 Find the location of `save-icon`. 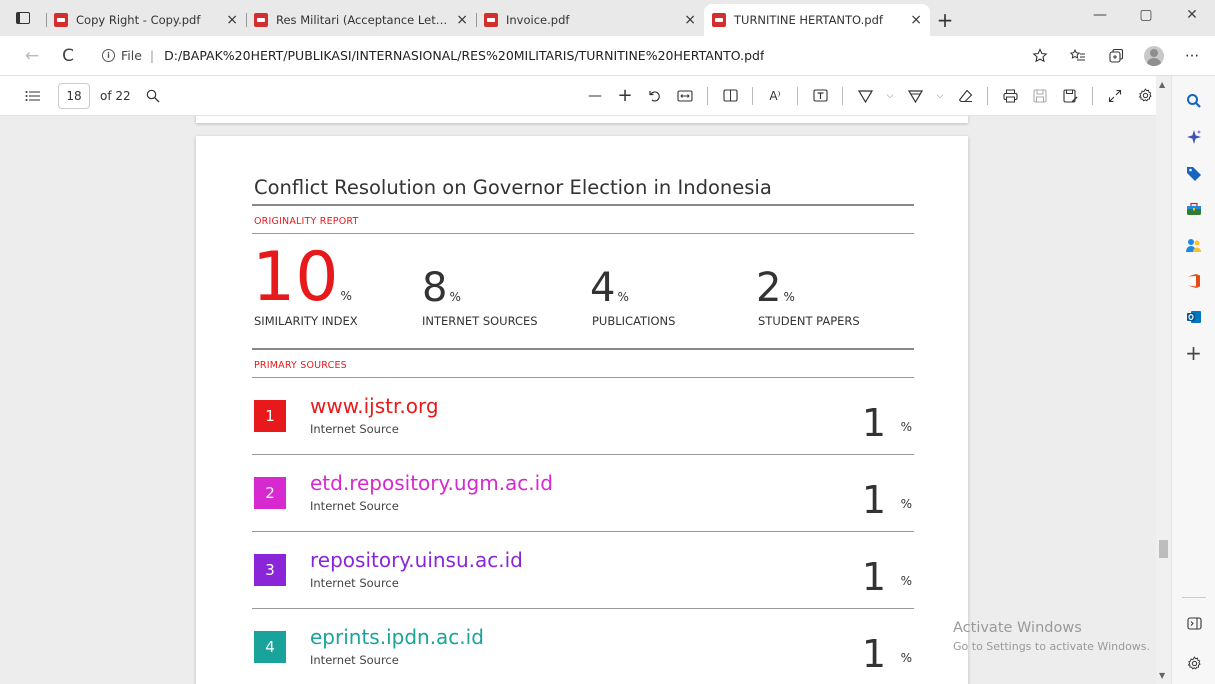

save-icon is located at coordinates (1040, 96).